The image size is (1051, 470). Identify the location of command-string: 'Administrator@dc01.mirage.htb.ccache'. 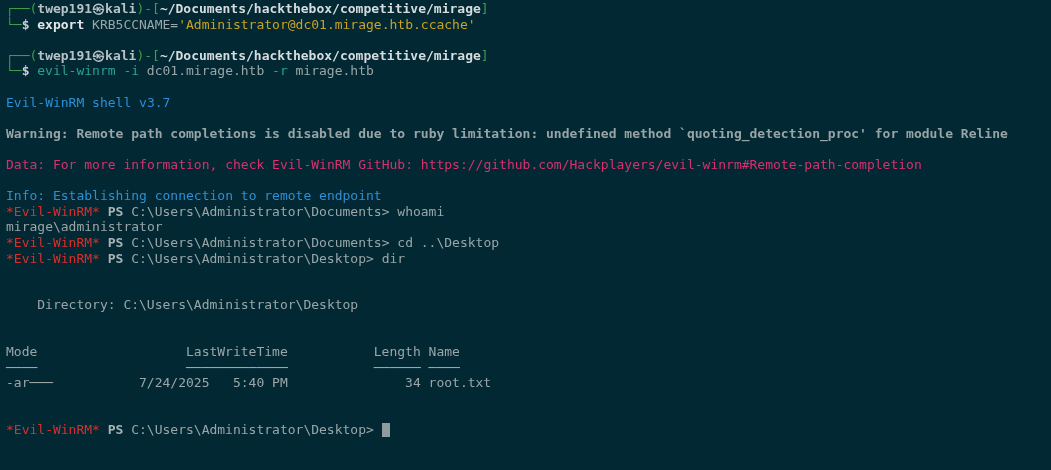
(327, 24).